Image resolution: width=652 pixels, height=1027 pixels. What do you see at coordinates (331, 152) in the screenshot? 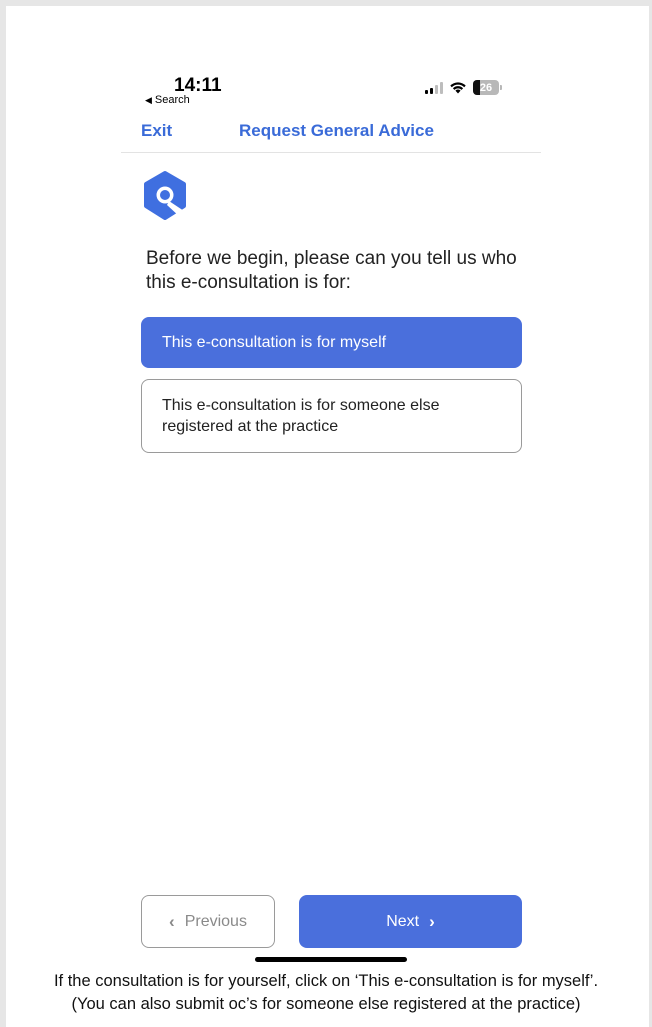
I see `nav-divider` at bounding box center [331, 152].